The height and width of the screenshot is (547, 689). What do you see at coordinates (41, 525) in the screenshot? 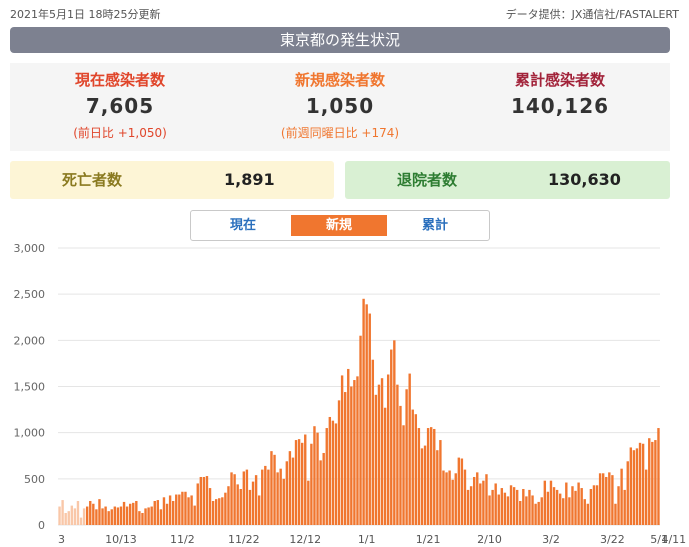
I see `y-tick-label: 0` at bounding box center [41, 525].